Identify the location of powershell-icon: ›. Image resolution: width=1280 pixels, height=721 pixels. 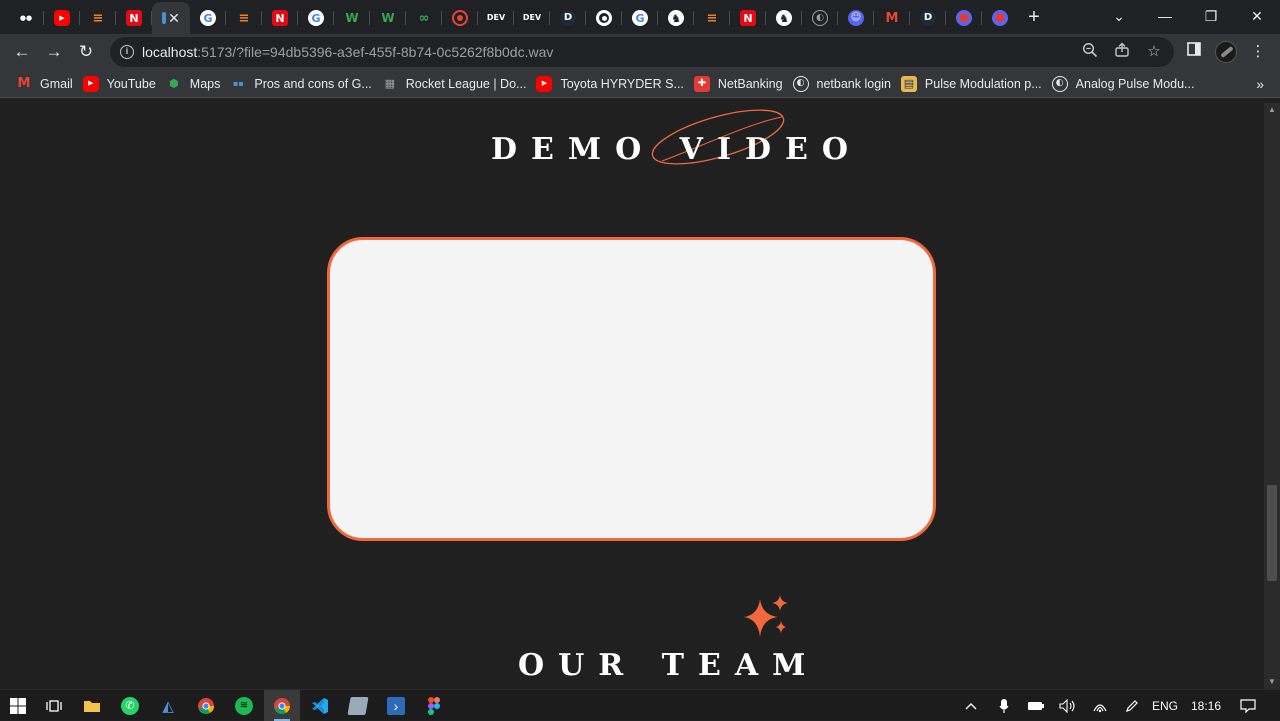
(396, 705).